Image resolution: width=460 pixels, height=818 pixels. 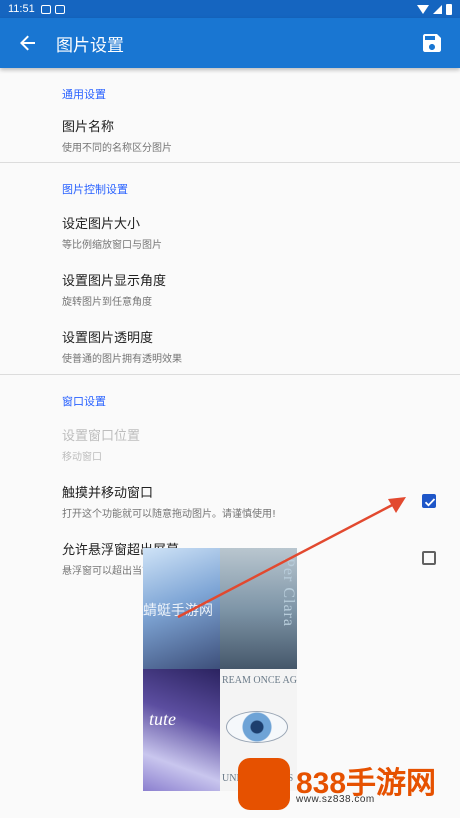 What do you see at coordinates (230, 43) in the screenshot?
I see `app-bar: 图片设置` at bounding box center [230, 43].